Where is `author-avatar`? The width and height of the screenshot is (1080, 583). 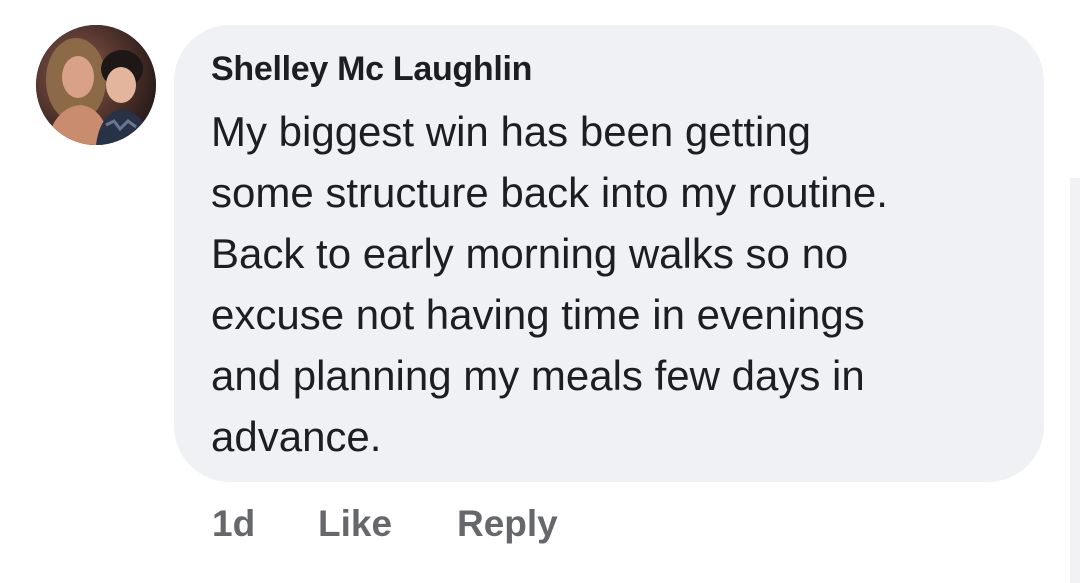
author-avatar is located at coordinates (96, 85).